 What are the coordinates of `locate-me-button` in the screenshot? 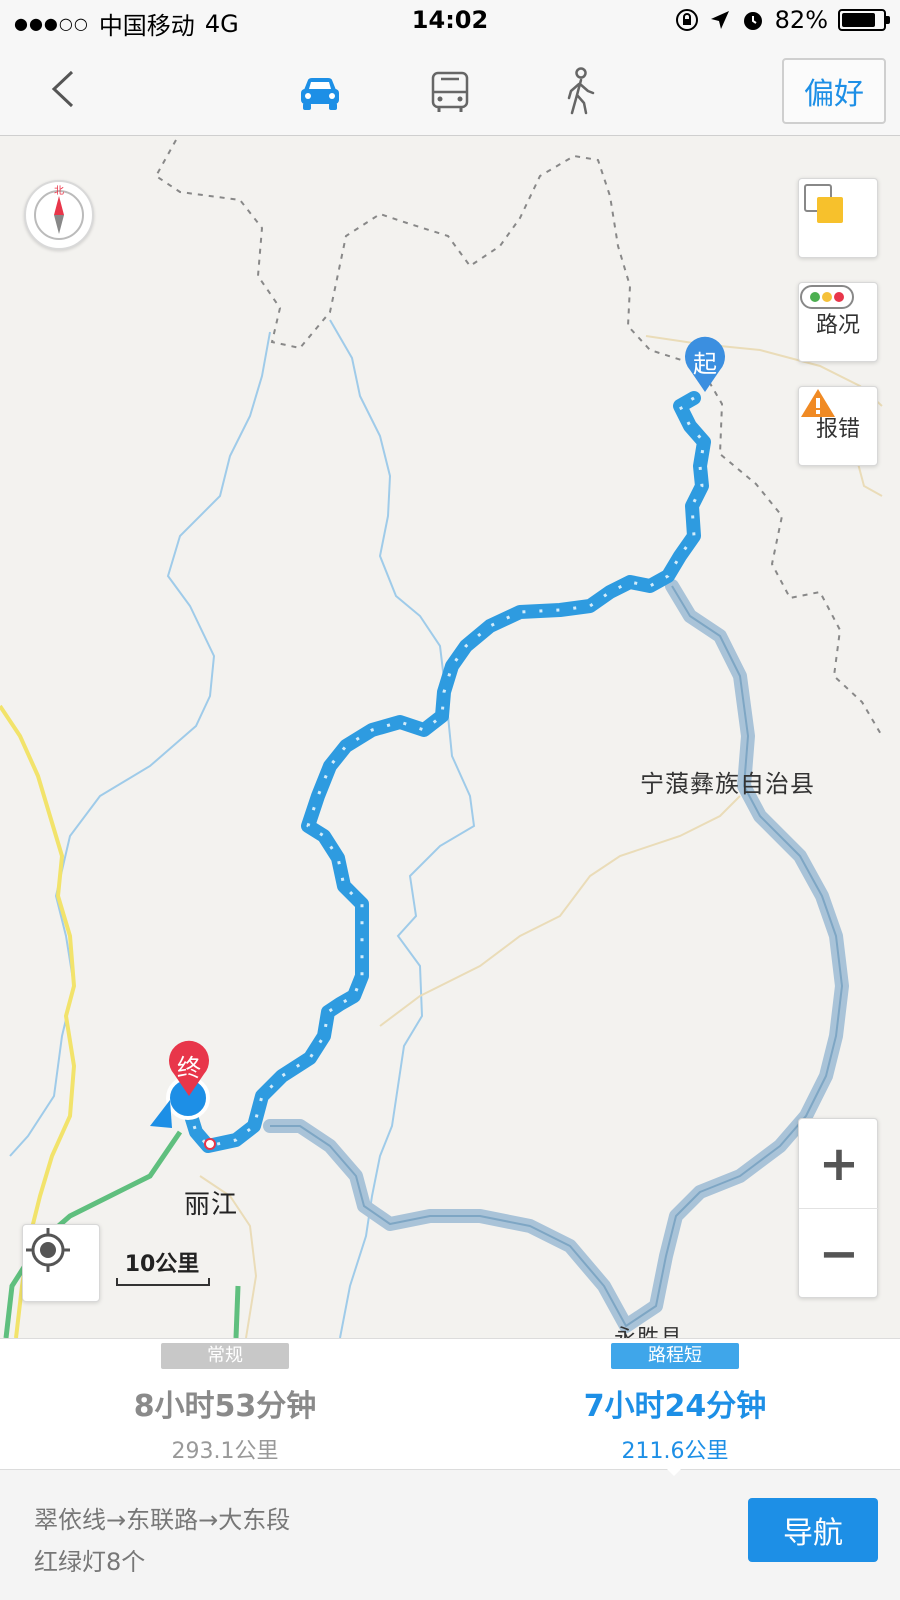 It's located at (61, 1263).